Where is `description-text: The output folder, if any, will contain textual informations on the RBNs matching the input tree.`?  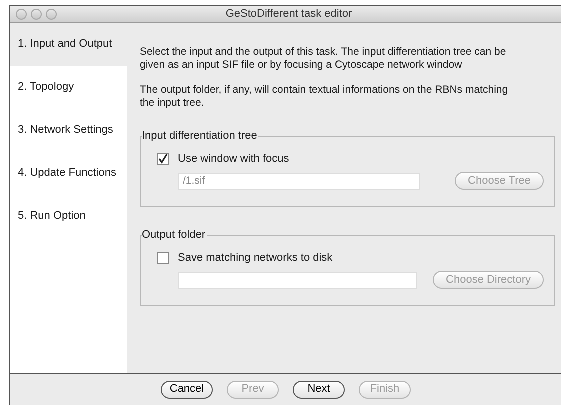
description-text: The output folder, if any, will contain textual informations on the RBNs matching the input tree. is located at coordinates (325, 97).